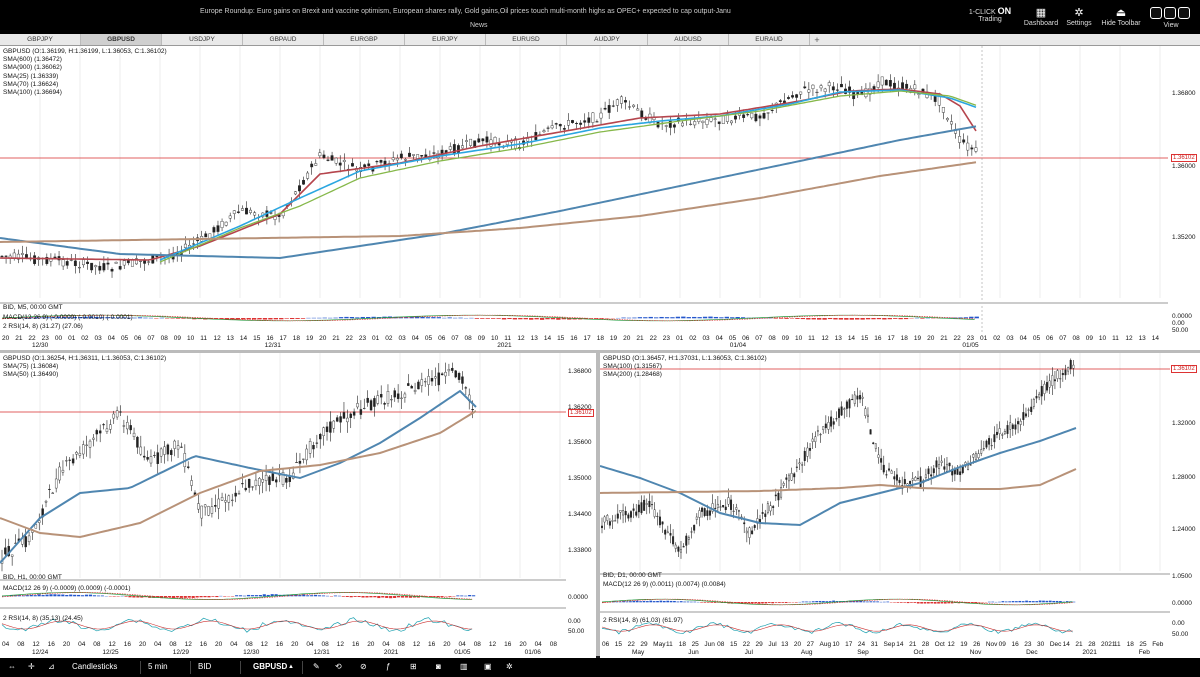 The width and height of the screenshot is (1200, 677). Describe the element at coordinates (991, 644) in the screenshot. I see `time-tick: Nov` at that location.